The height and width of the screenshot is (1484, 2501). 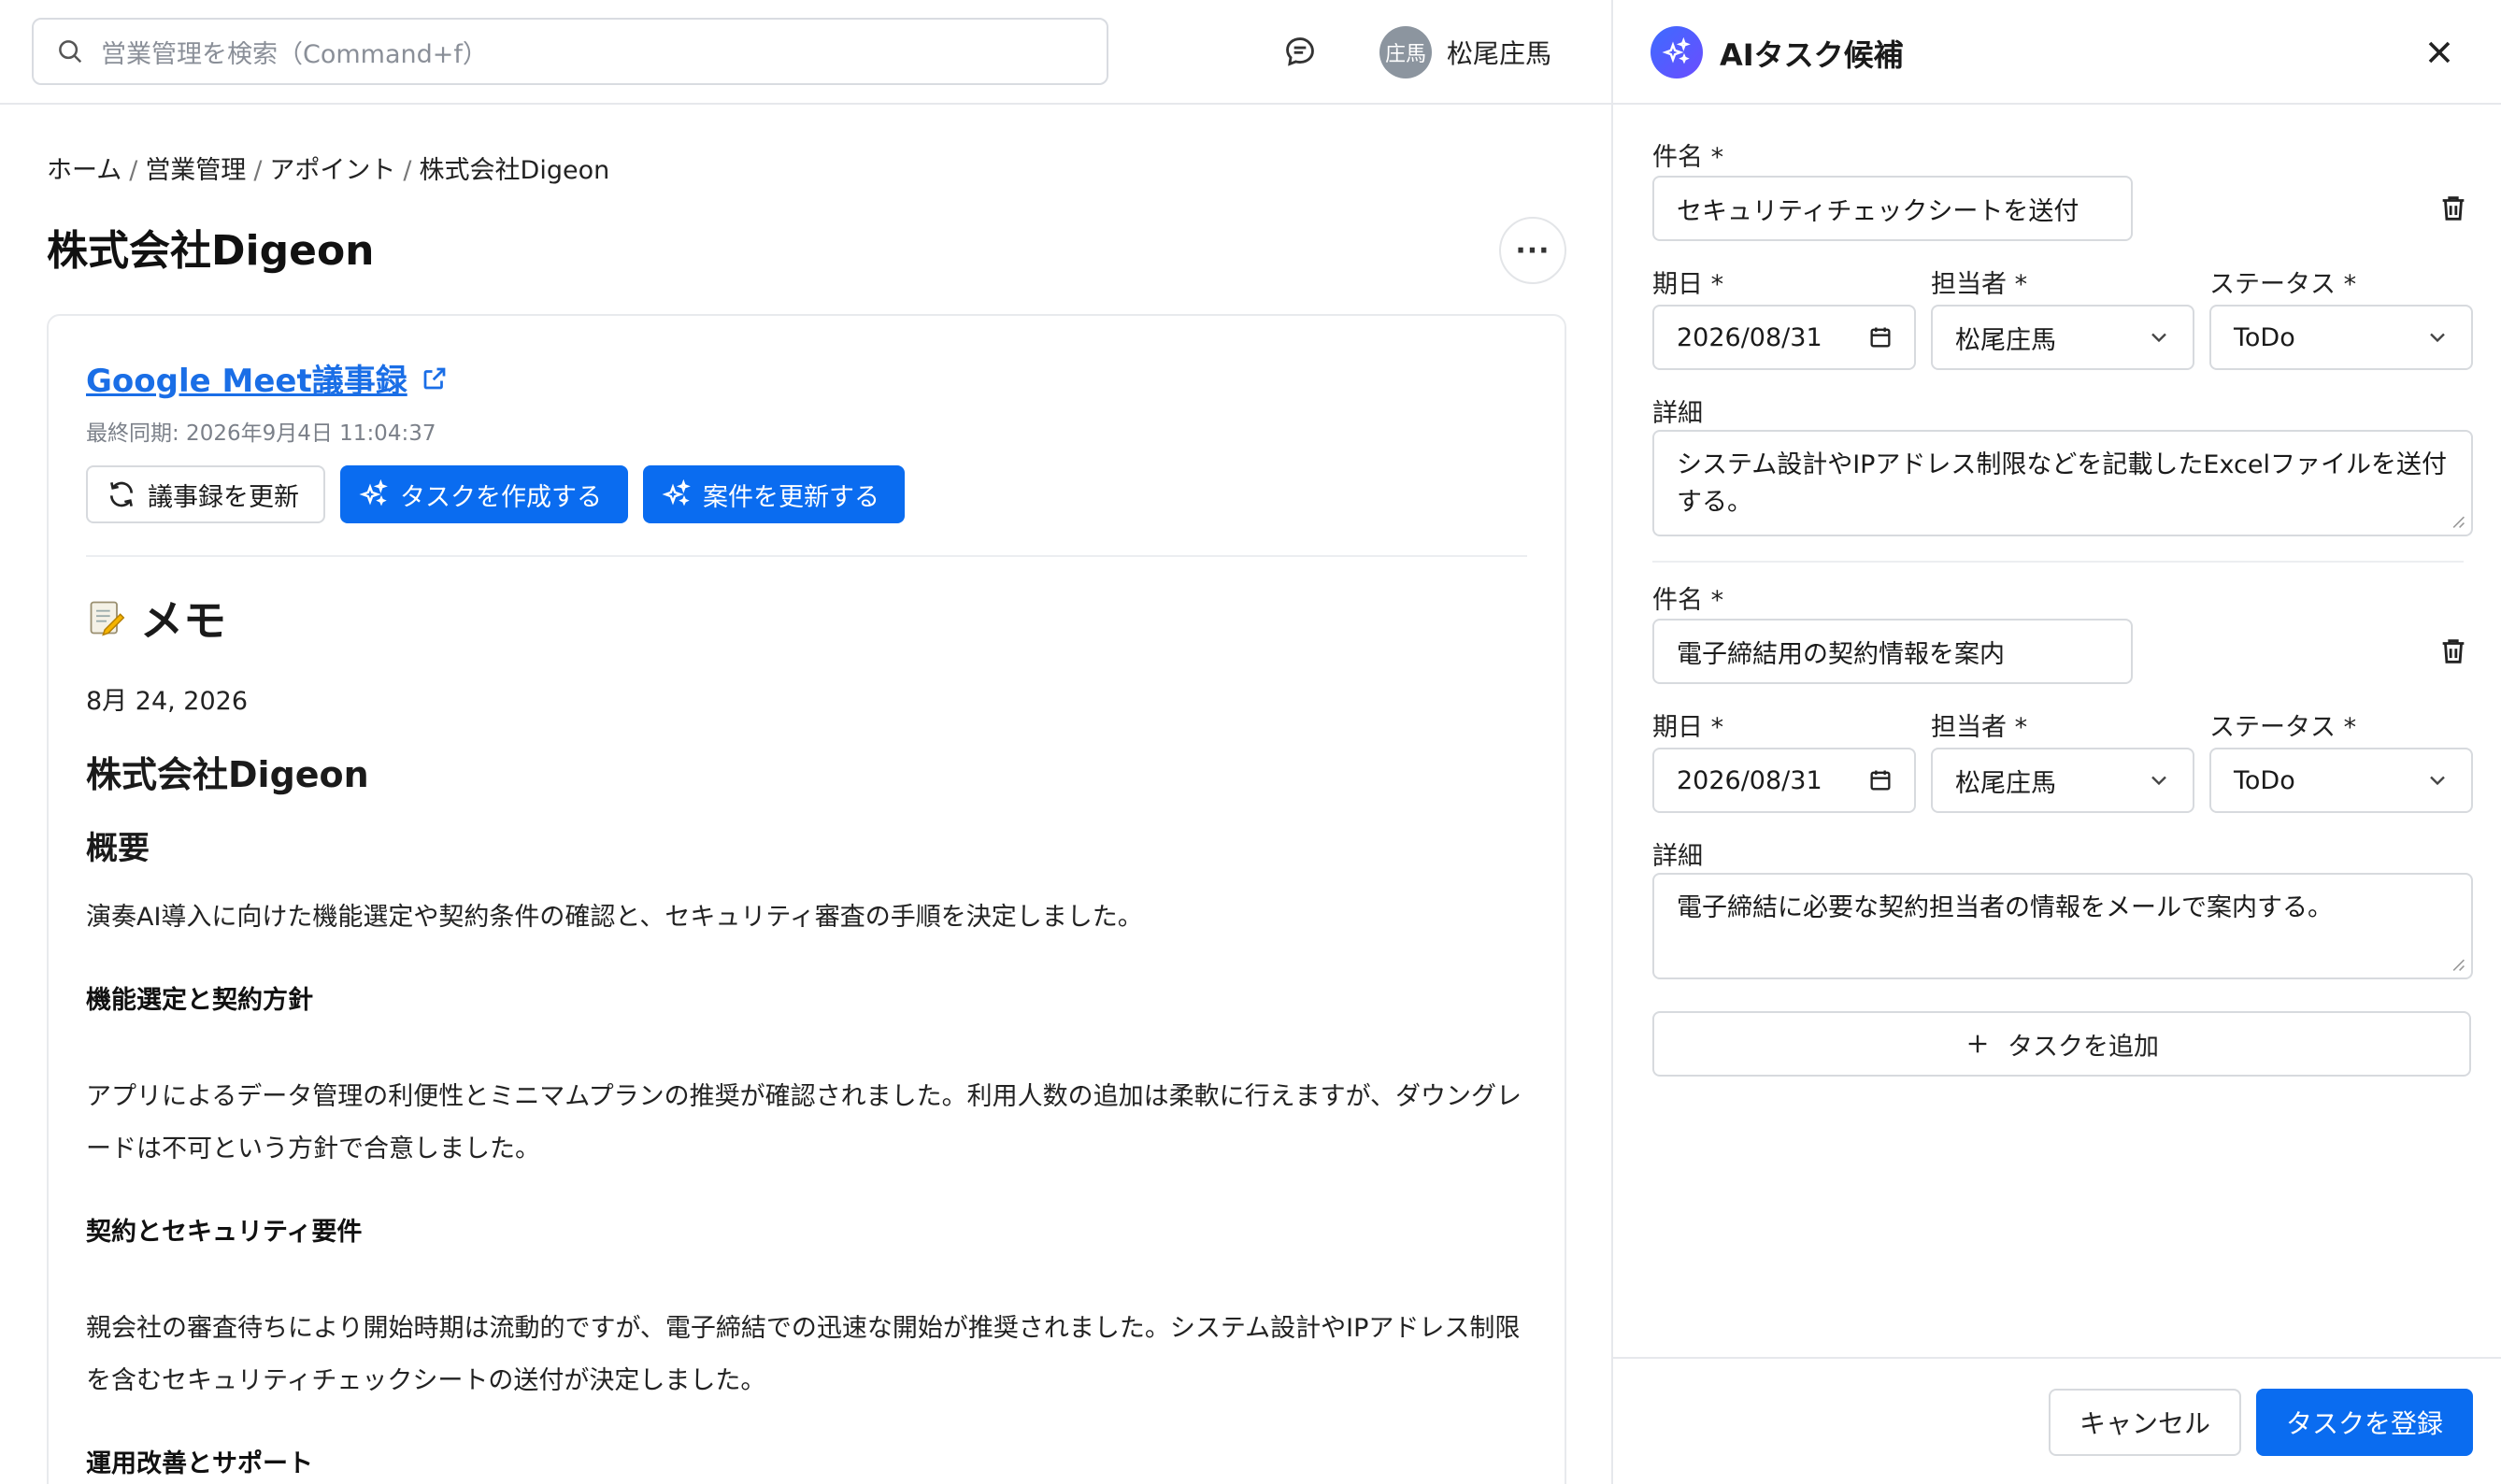 What do you see at coordinates (199, 1463) in the screenshot?
I see `section-heading: 運用改善とサポート` at bounding box center [199, 1463].